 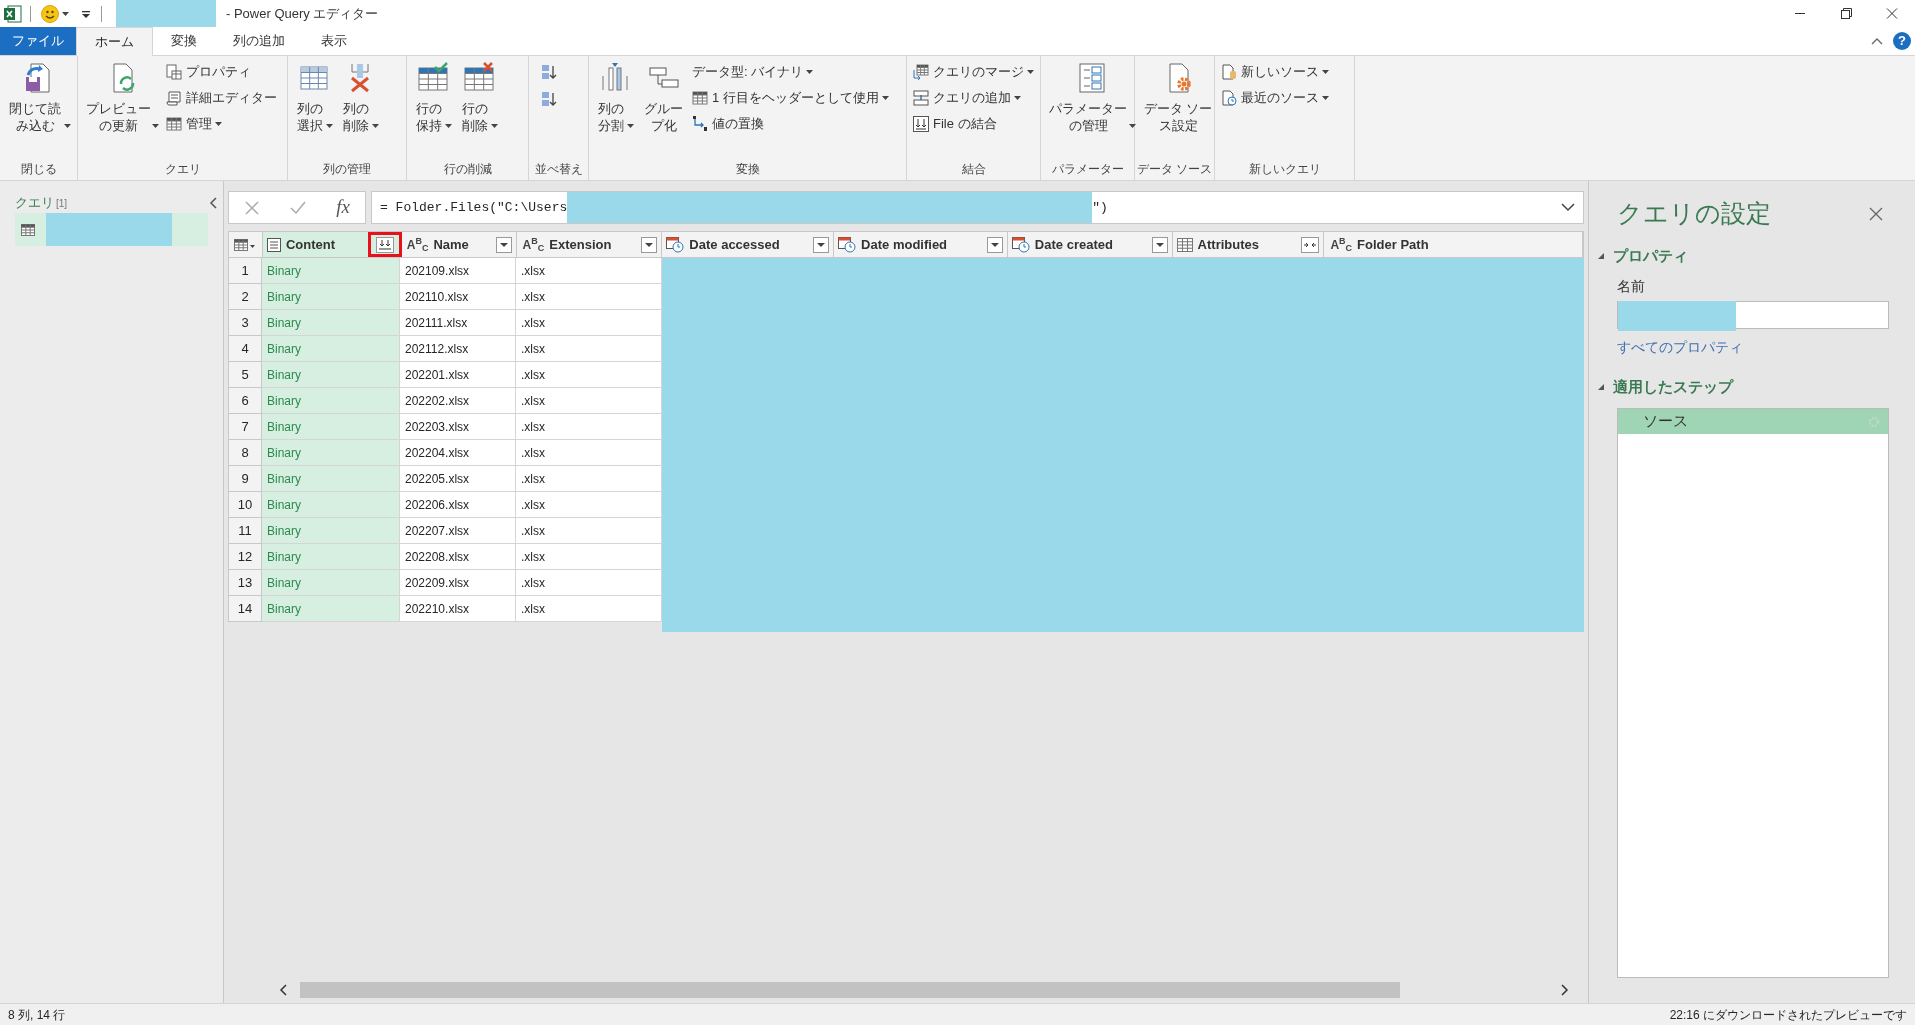 I want to click on ribbon-button: クエリのマージ, so click(x=973, y=71).